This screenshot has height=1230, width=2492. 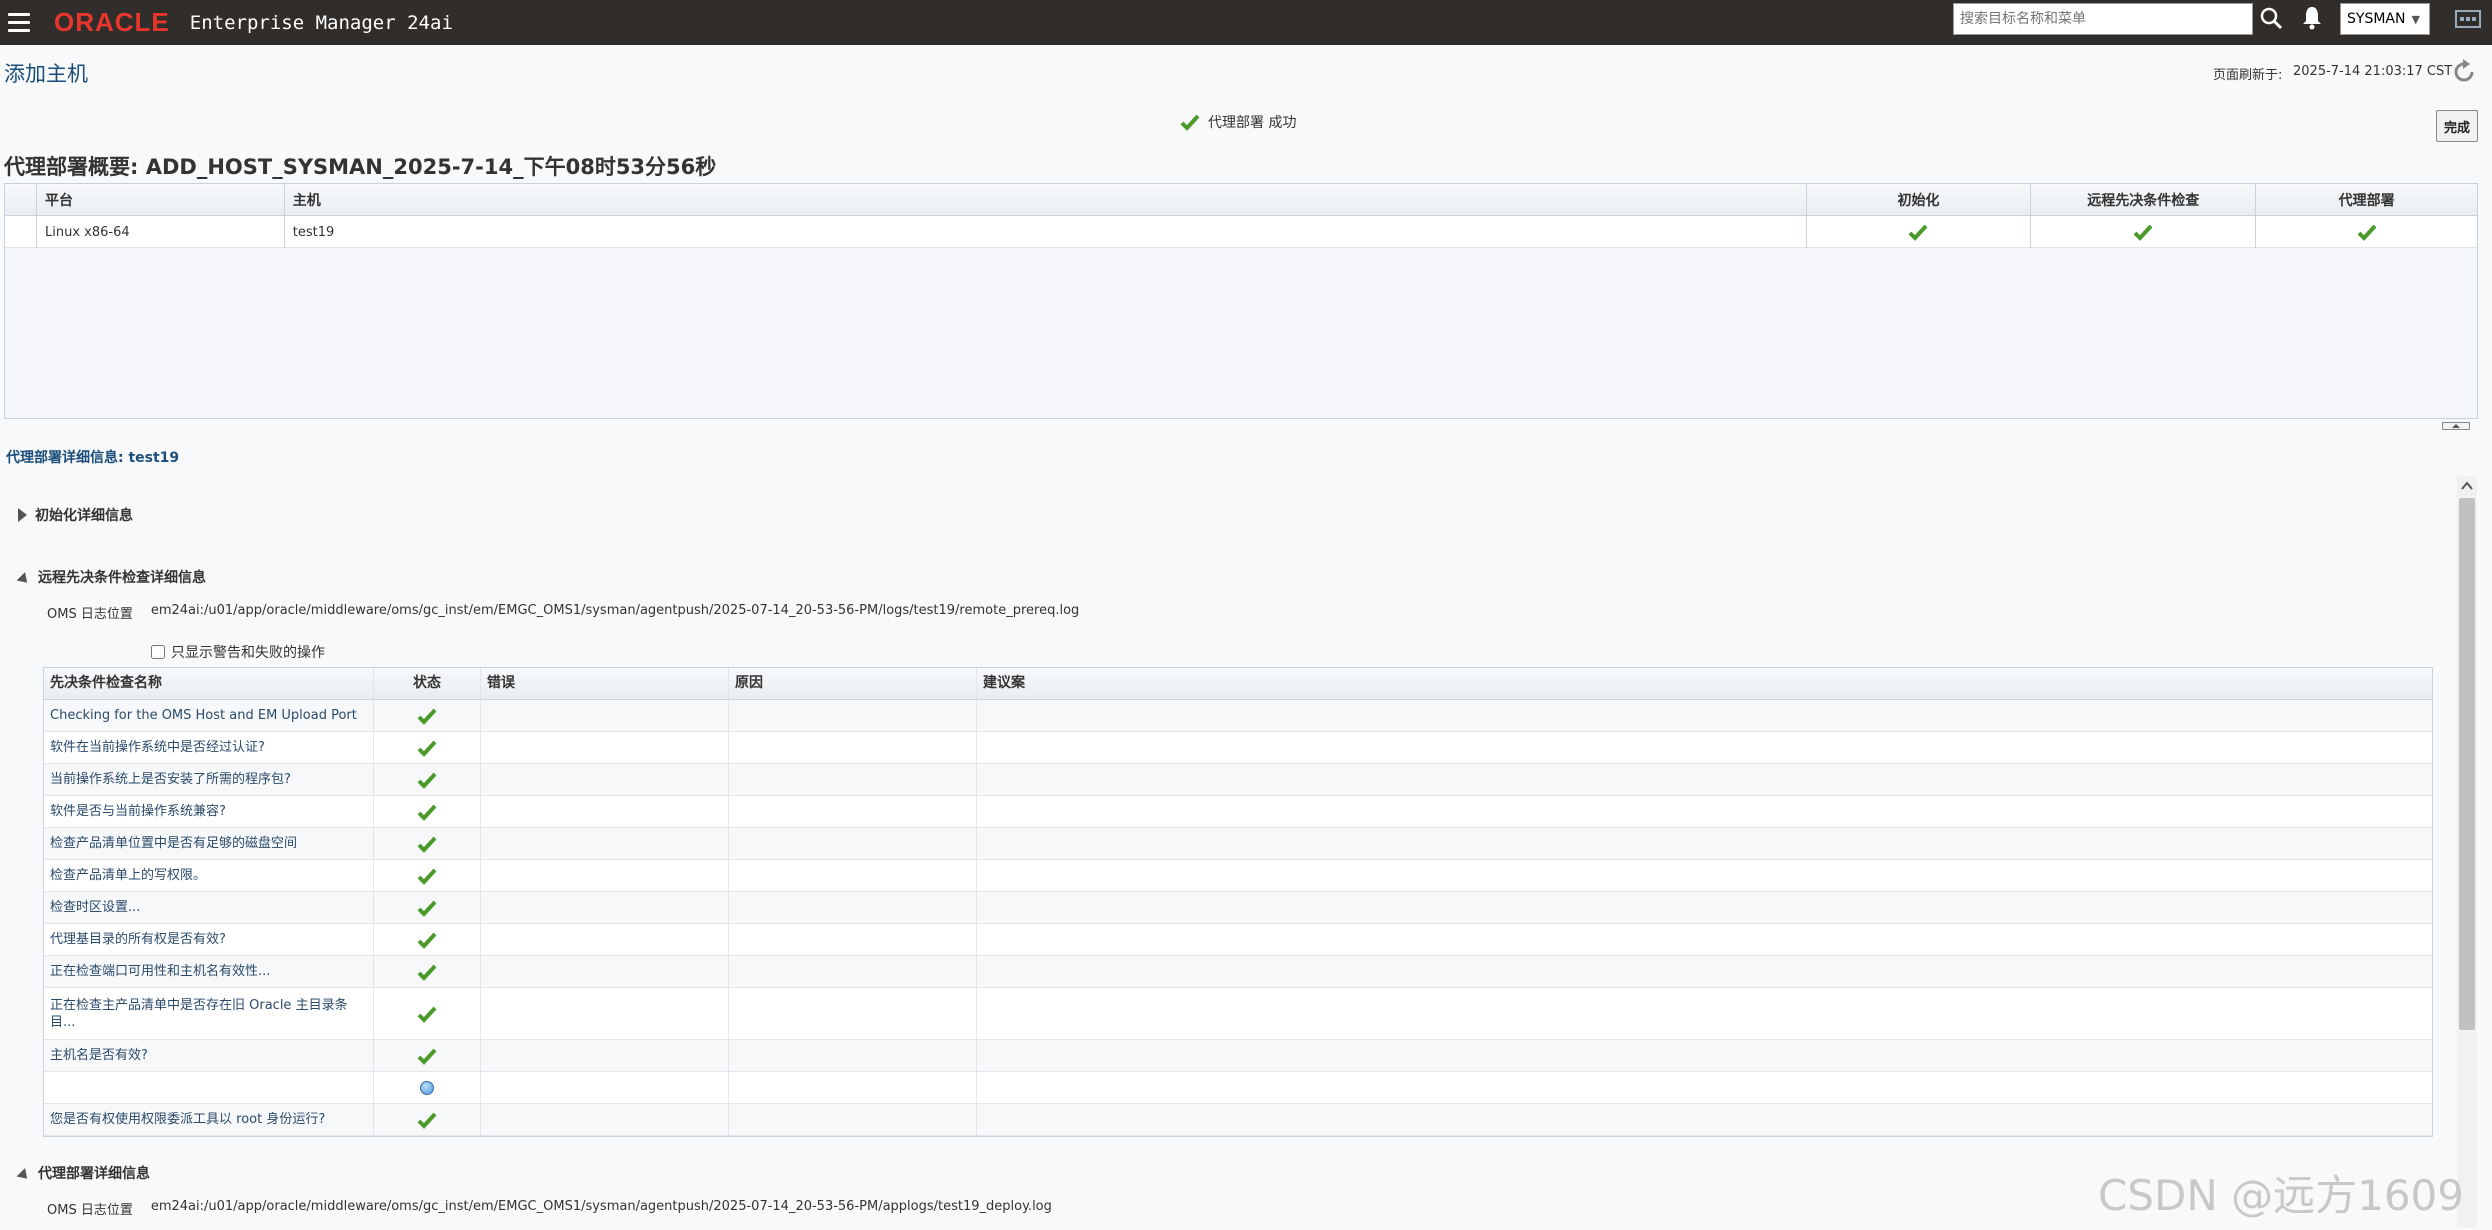 What do you see at coordinates (83, 1173) in the screenshot?
I see `deploy-details-toggle: 代理部署详细信息` at bounding box center [83, 1173].